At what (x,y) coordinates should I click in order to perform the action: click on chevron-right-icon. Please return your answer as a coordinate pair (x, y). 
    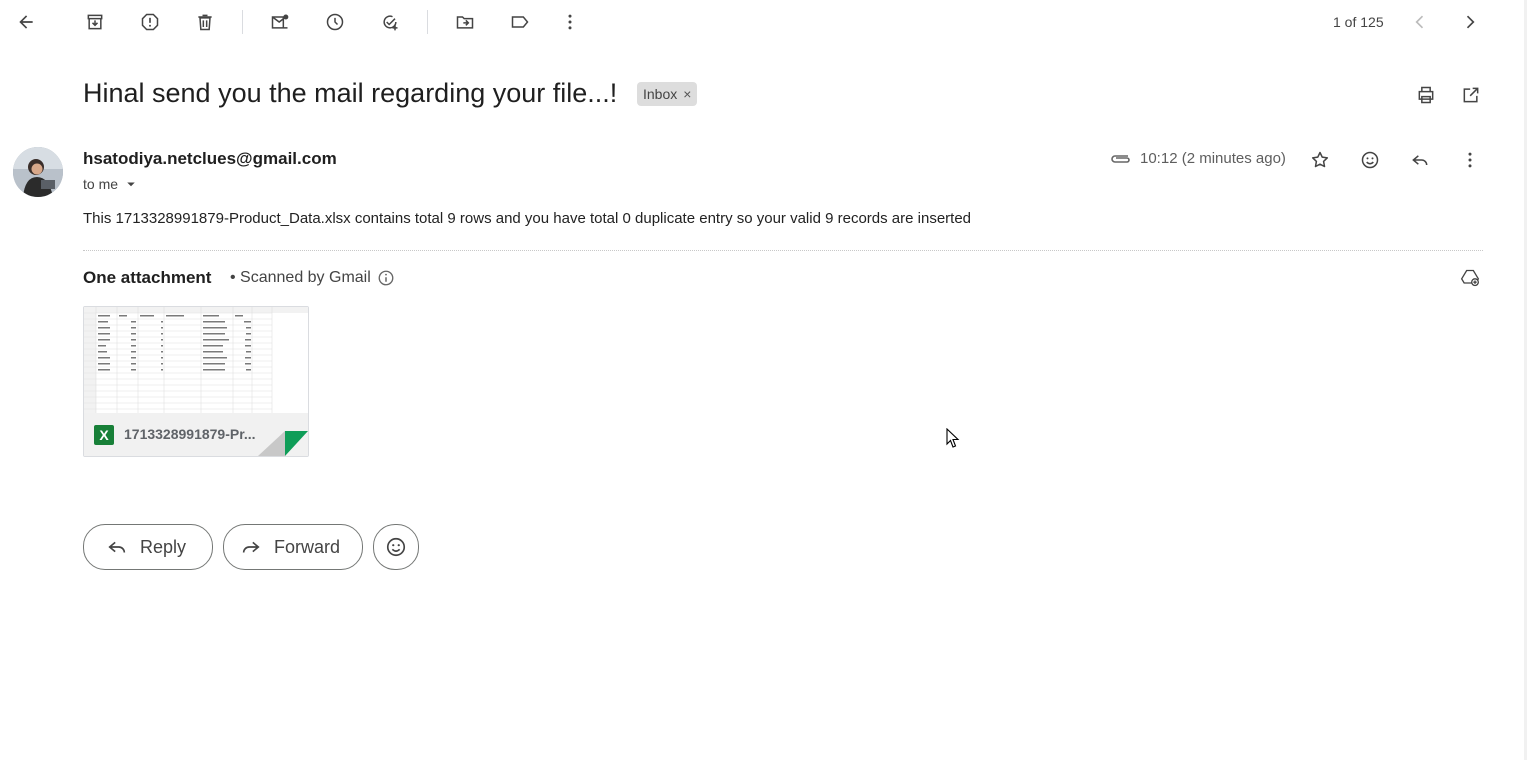
    Looking at the image, I should click on (1470, 22).